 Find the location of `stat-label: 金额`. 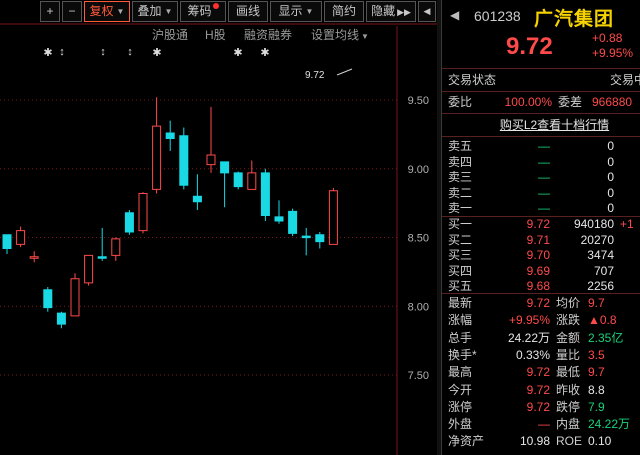

stat-label: 金额 is located at coordinates (568, 337).